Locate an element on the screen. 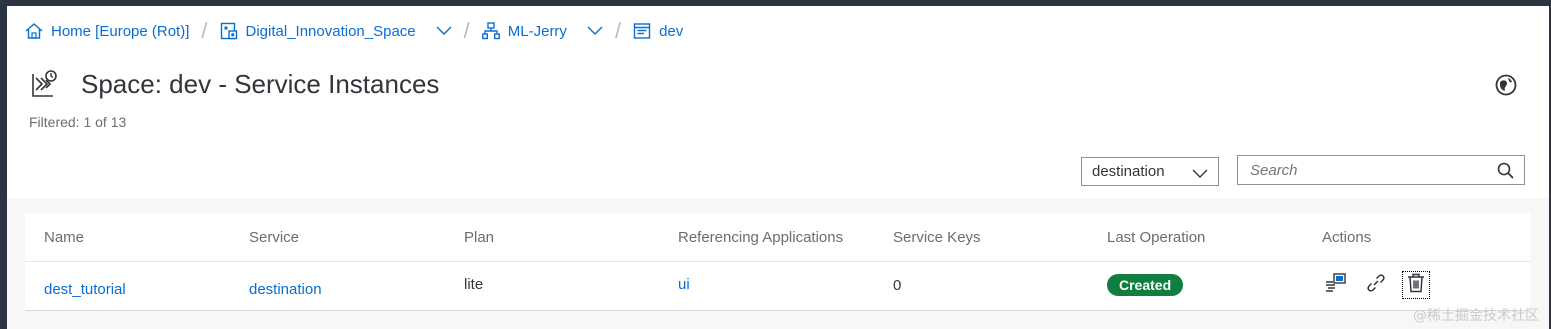  bind-button is located at coordinates (1376, 285).